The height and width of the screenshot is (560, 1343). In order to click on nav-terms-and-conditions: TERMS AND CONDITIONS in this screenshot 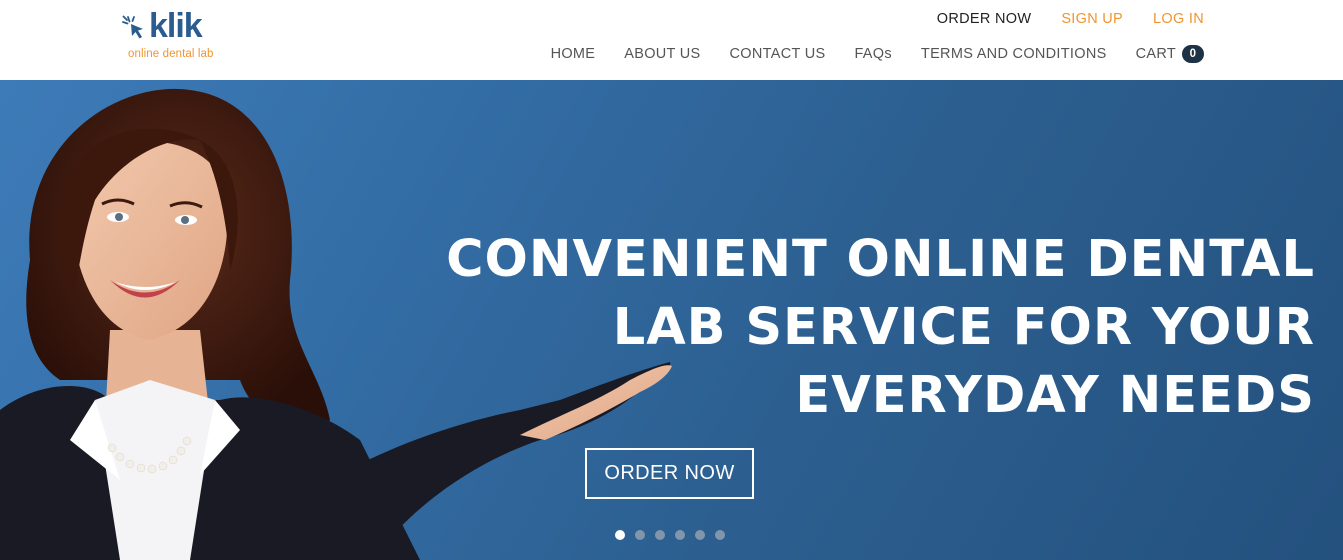, I will do `click(1014, 54)`.